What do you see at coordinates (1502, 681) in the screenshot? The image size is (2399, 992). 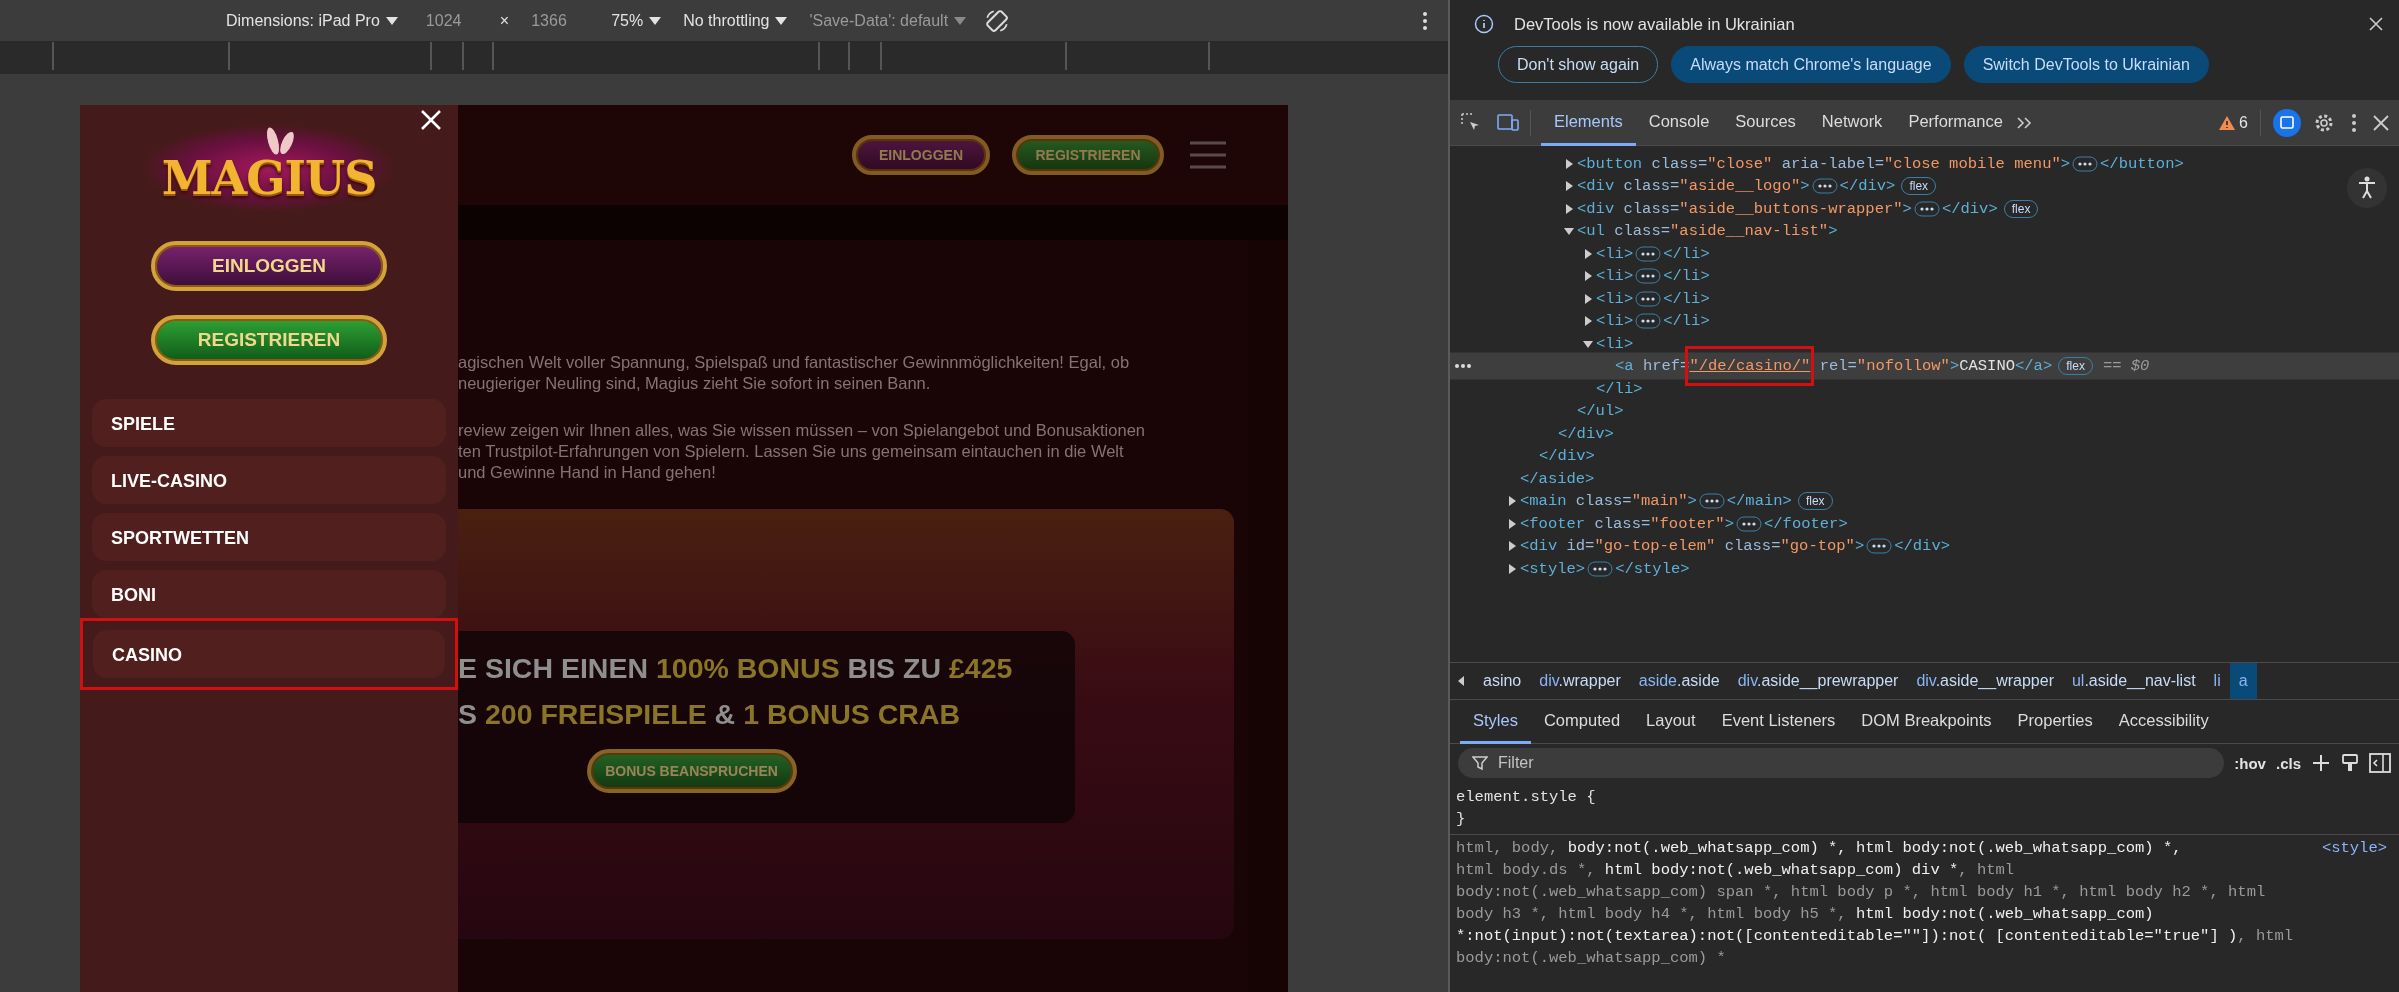 I see `breadcrumb: asino` at bounding box center [1502, 681].